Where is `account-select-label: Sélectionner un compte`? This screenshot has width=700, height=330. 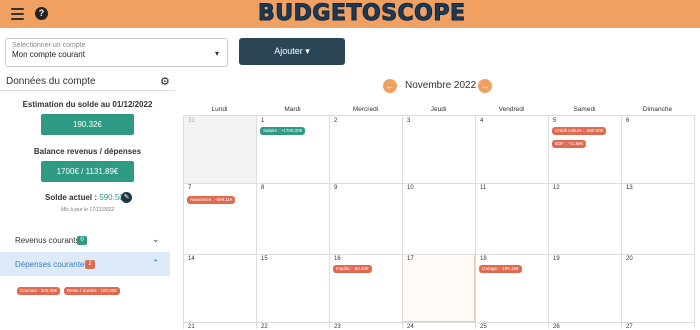
account-select-label: Sélectionner un compte is located at coordinates (49, 45).